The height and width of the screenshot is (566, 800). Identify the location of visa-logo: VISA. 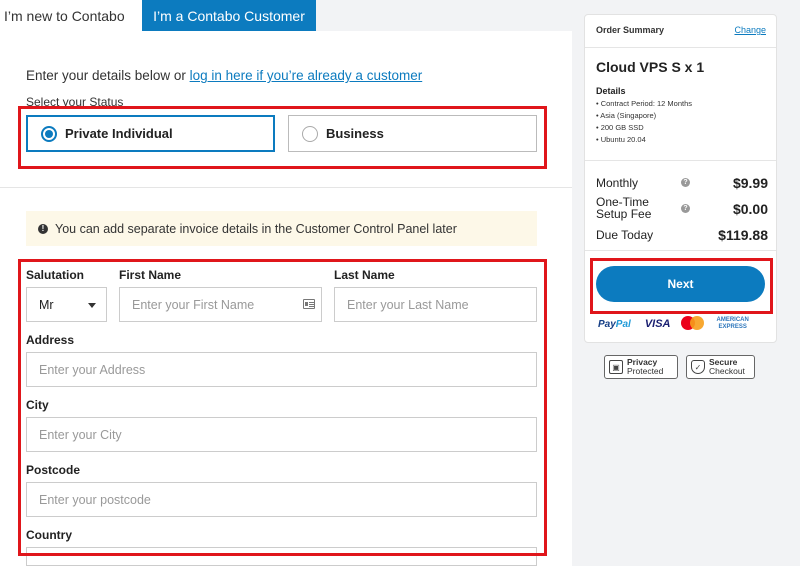
(657, 324).